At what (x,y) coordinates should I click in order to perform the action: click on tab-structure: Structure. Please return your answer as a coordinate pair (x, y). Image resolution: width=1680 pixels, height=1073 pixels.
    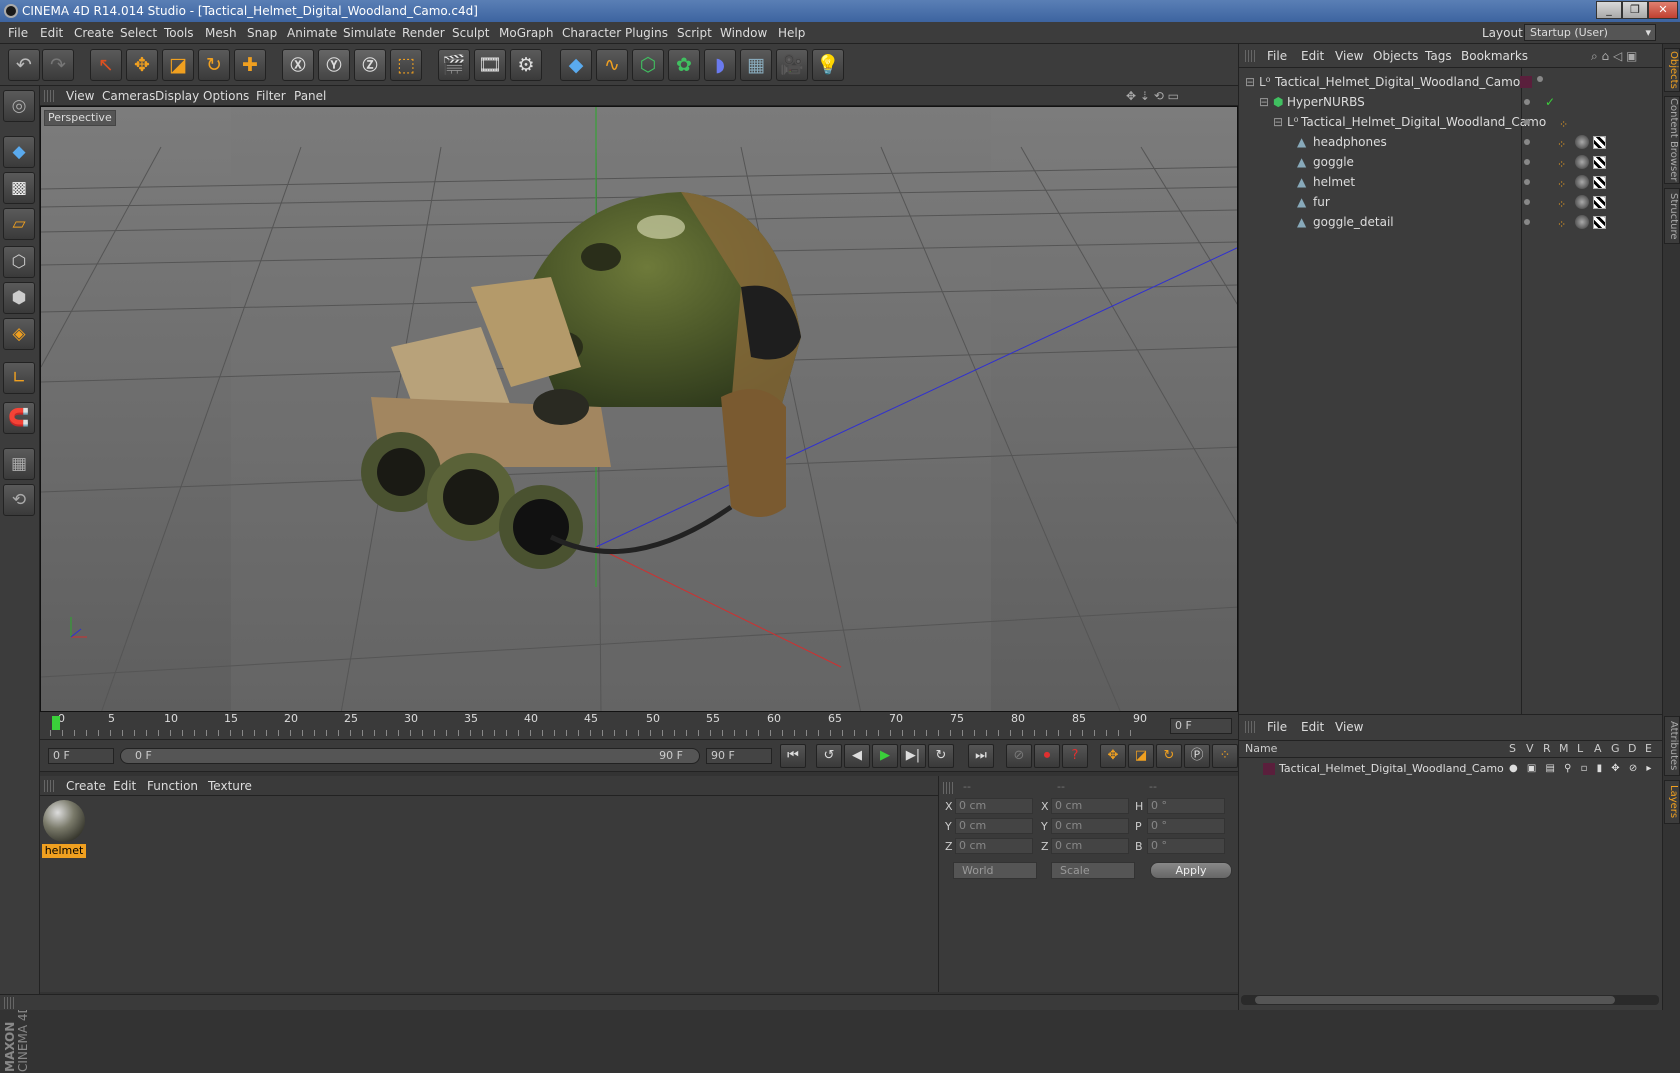
    Looking at the image, I should click on (1672, 216).